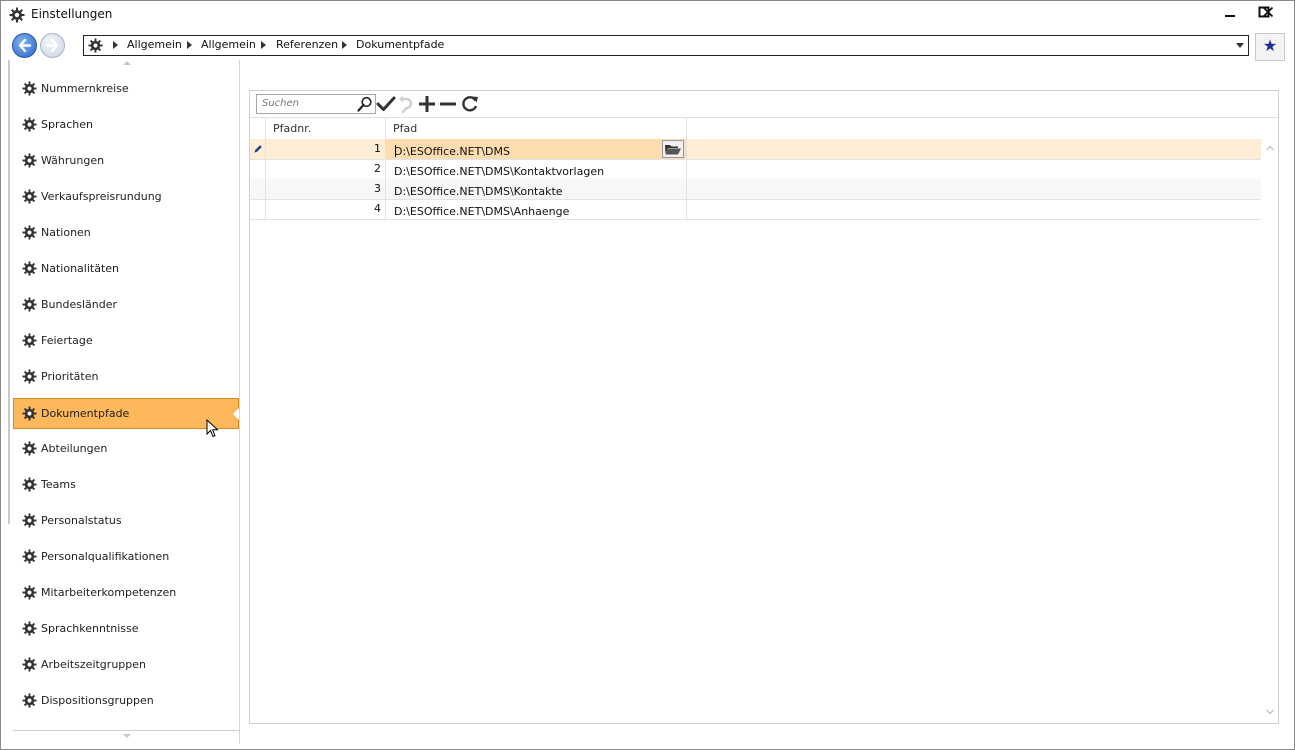 This screenshot has height=750, width=1295. What do you see at coordinates (536, 149) in the screenshot?
I see `cell-pfad: D:\ESOffice.NET\DMS` at bounding box center [536, 149].